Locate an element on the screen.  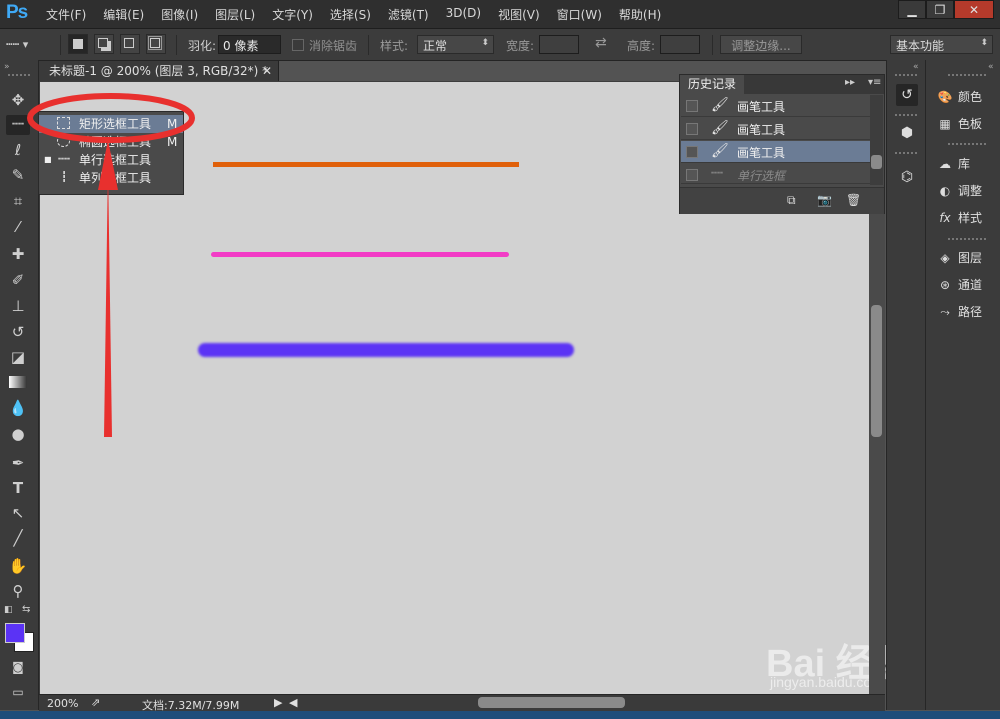
history-panel-header: 历史记录 ▸▸ ▾≡ is located at coordinates (782, 84).